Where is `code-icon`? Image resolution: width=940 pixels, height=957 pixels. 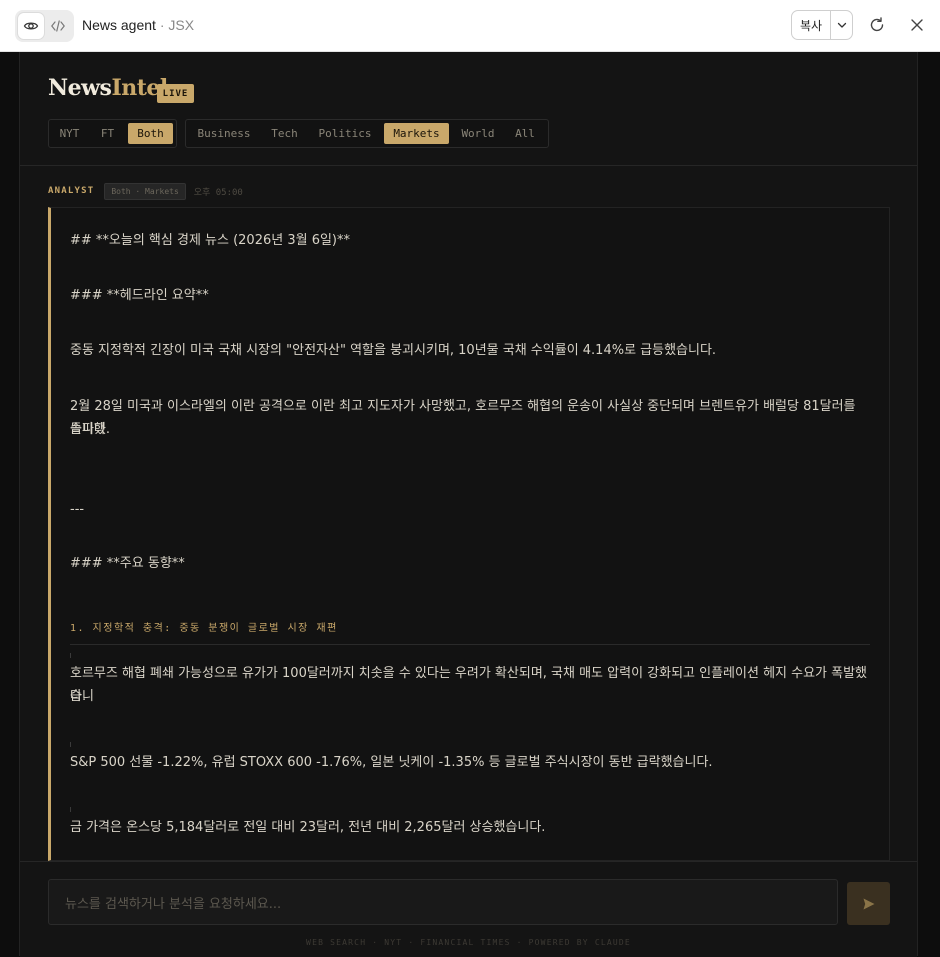
code-icon is located at coordinates (58, 26).